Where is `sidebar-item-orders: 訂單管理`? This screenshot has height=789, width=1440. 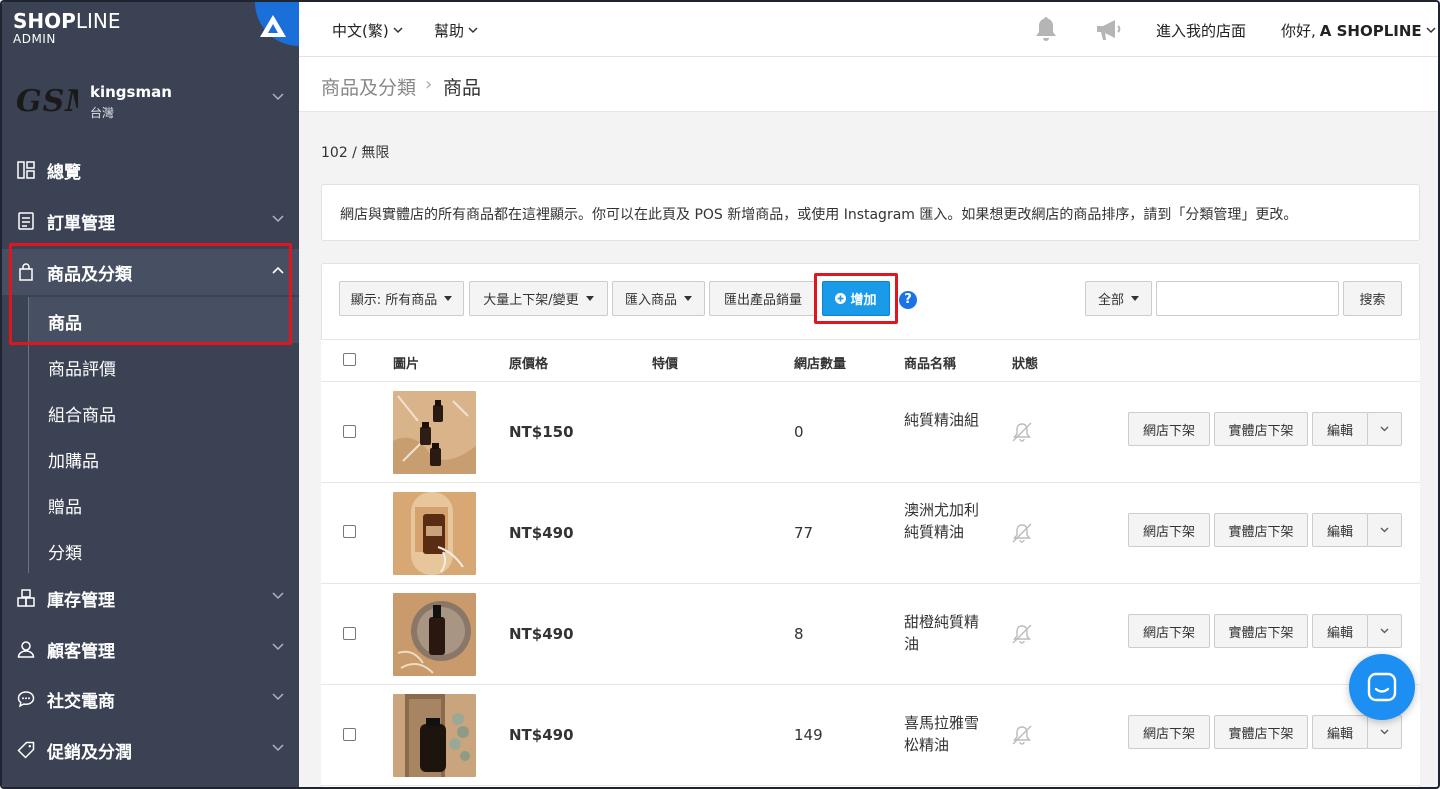 sidebar-item-orders: 訂單管理 is located at coordinates (150, 221).